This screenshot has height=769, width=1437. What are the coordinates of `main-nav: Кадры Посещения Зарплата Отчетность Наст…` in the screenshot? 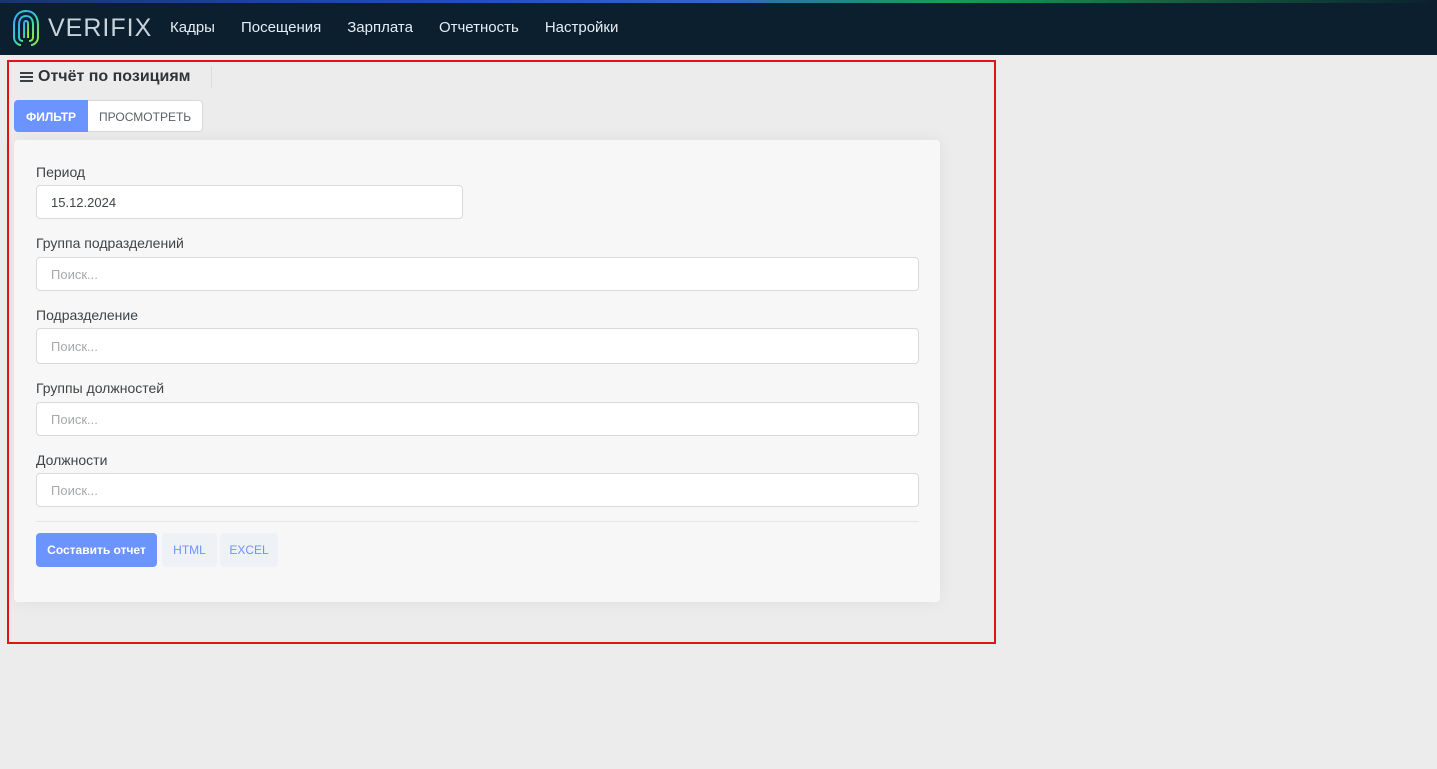 It's located at (394, 27).